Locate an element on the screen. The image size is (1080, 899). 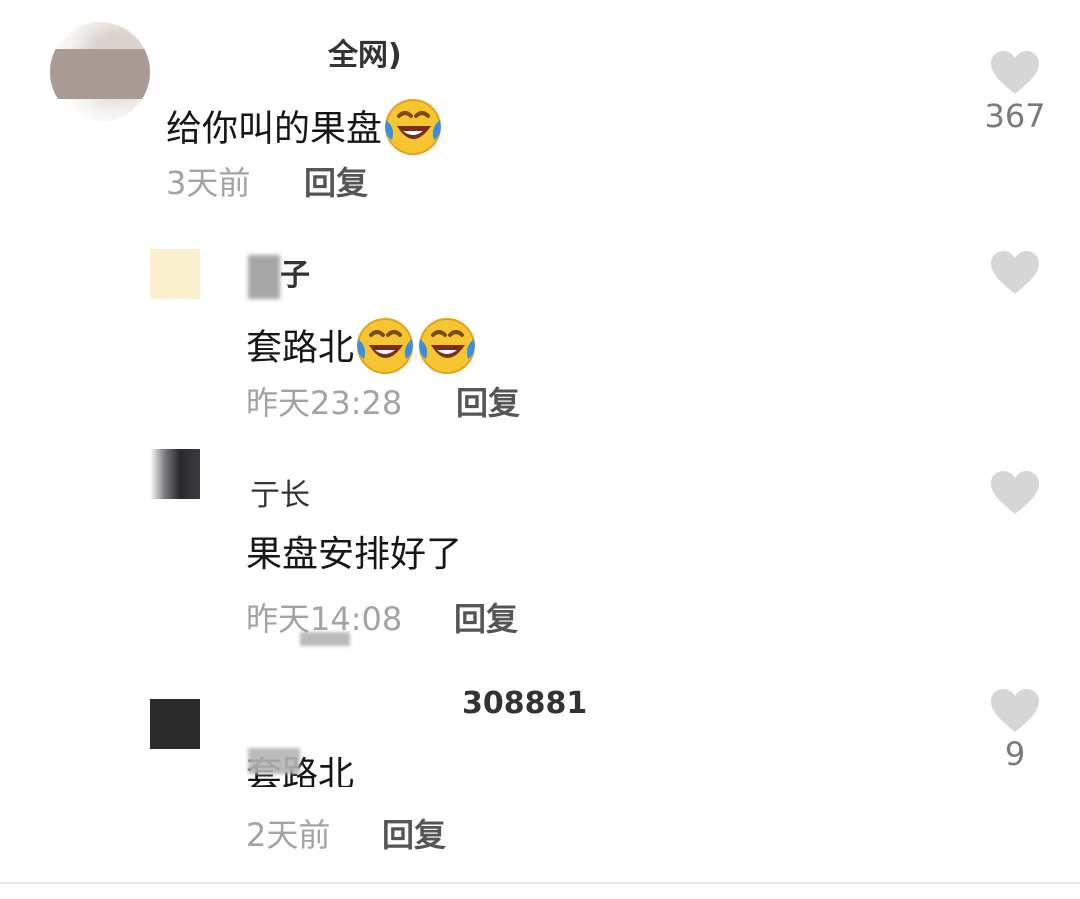
like-button: 9 is located at coordinates (1015, 729).